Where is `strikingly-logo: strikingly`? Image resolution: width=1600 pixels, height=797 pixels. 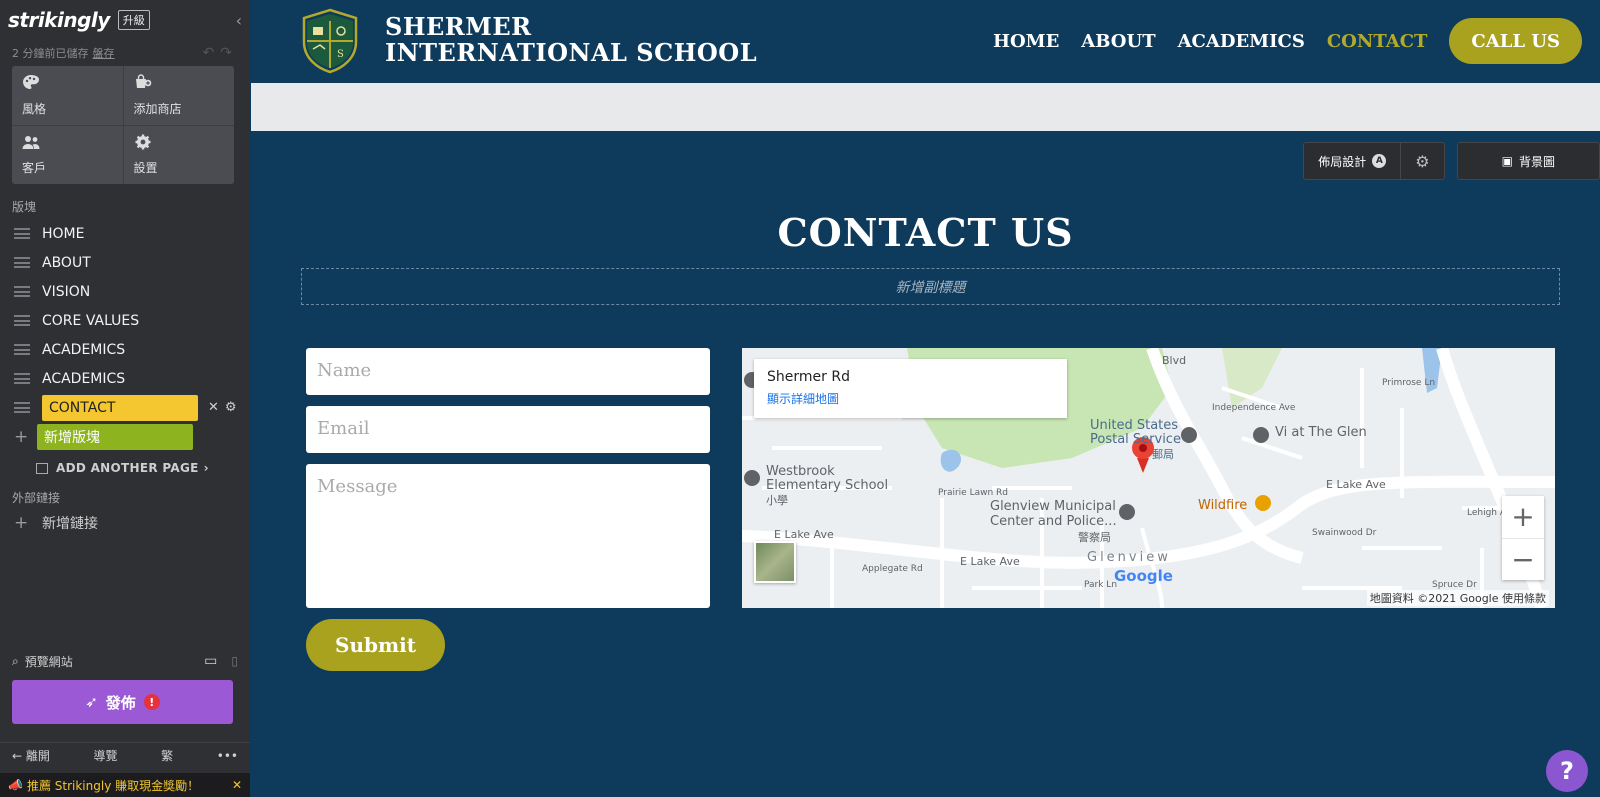 strikingly-logo: strikingly is located at coordinates (59, 20).